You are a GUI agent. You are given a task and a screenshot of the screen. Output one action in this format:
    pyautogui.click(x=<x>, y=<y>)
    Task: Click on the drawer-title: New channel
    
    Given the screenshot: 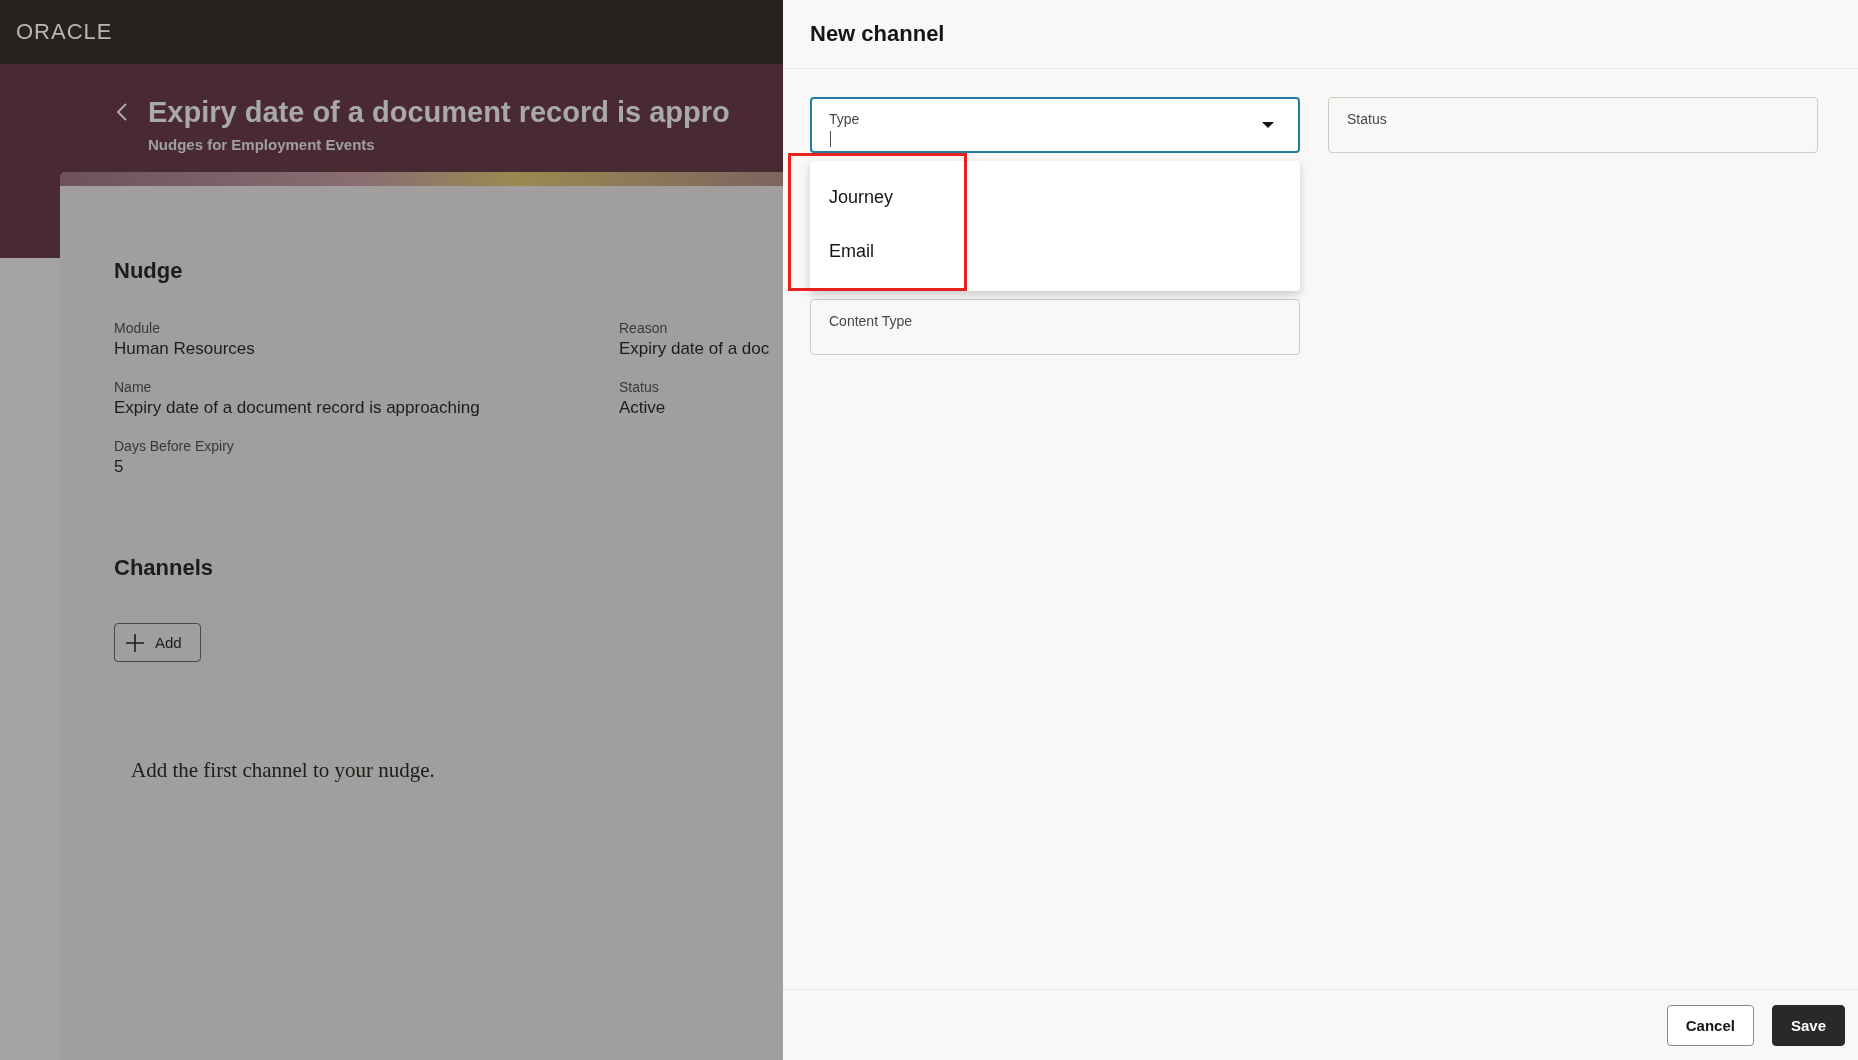 What is the action you would take?
    pyautogui.click(x=877, y=34)
    